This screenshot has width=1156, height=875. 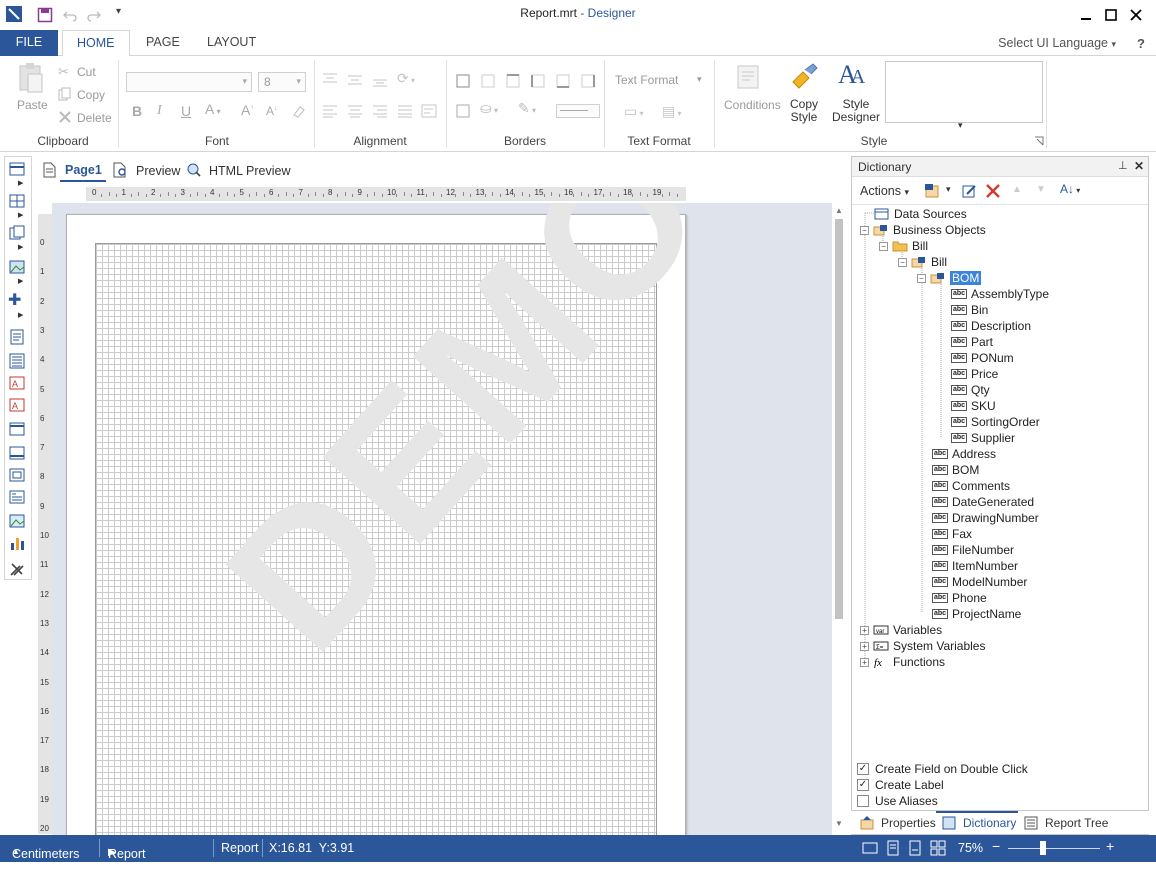 I want to click on zoom-slider-thumb, so click(x=1043, y=848).